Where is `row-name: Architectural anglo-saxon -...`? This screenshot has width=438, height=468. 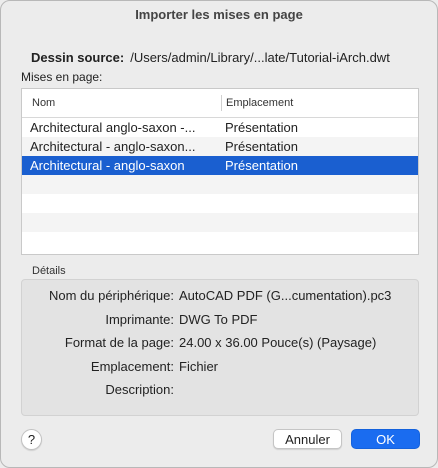 row-name: Architectural anglo-saxon -... is located at coordinates (113, 127).